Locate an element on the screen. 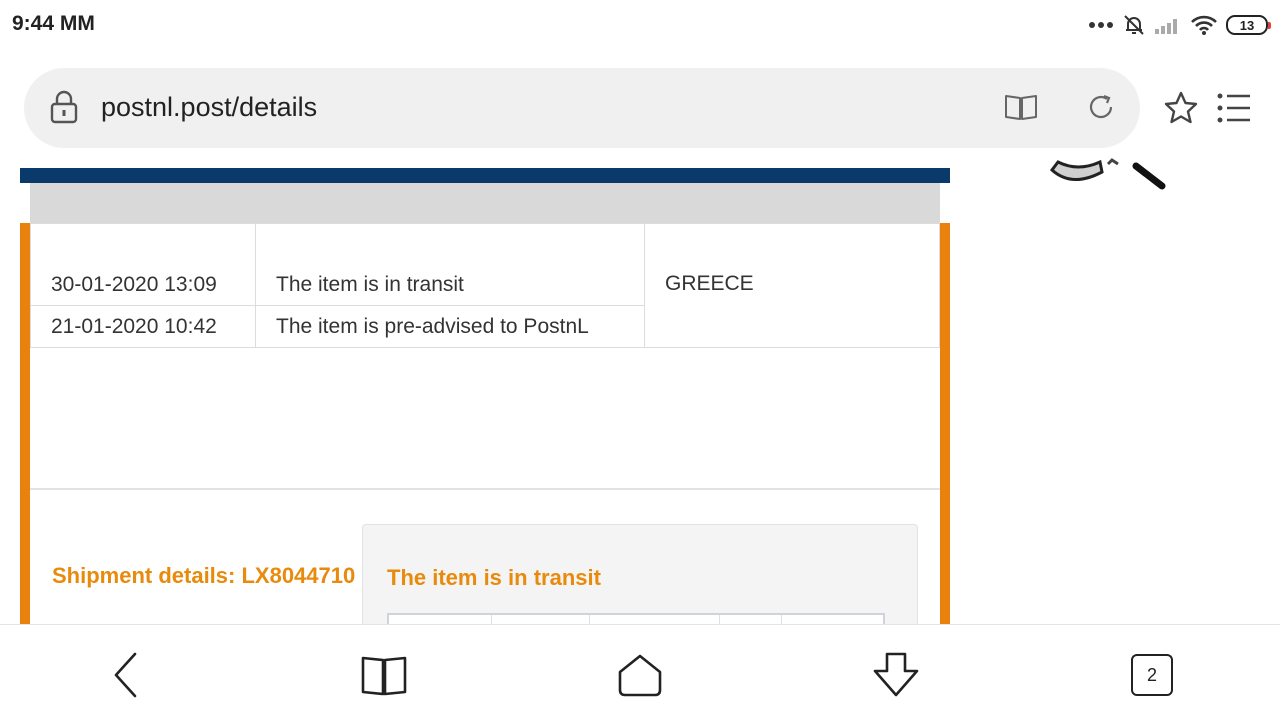 The height and width of the screenshot is (720, 1280). address-bar: postnl.post/details is located at coordinates (582, 108).